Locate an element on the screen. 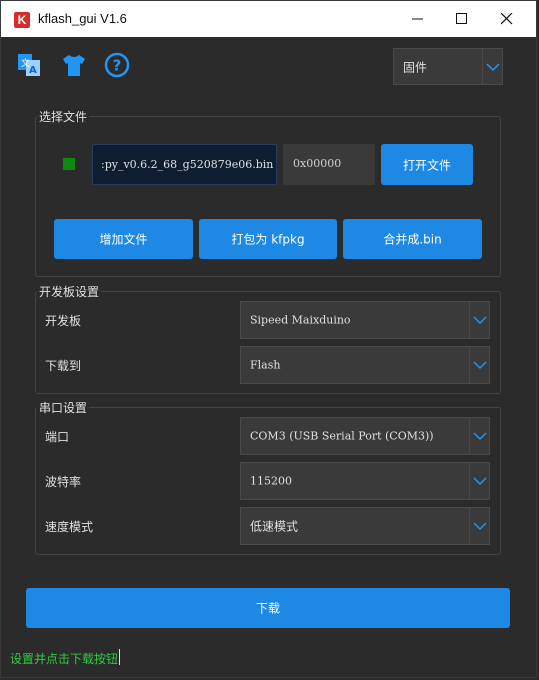  help-icon: ? is located at coordinates (117, 65).